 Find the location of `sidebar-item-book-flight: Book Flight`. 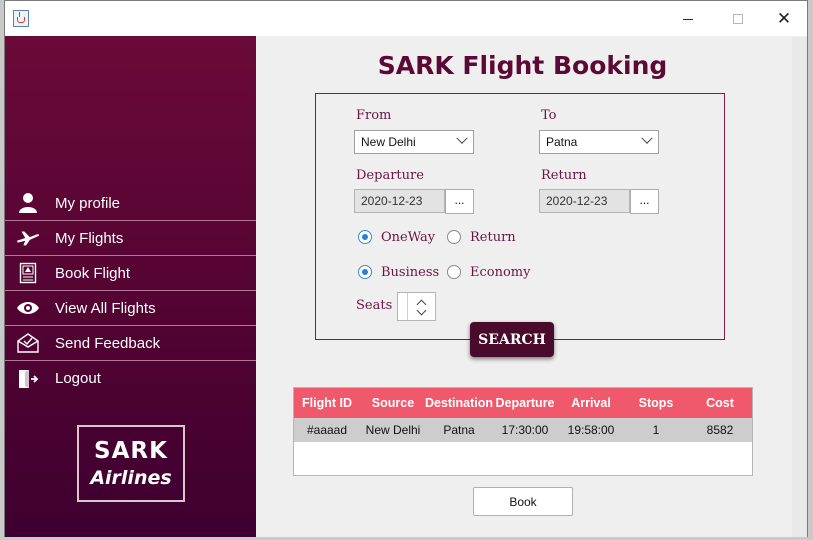

sidebar-item-book-flight: Book Flight is located at coordinates (130, 273).